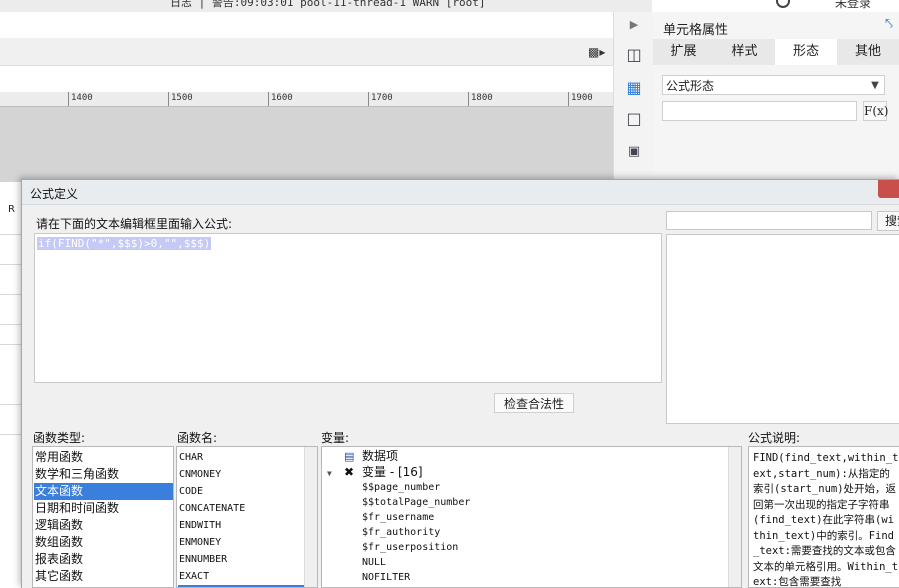  I want to click on table-layout-icon: ◫, so click(634, 55).